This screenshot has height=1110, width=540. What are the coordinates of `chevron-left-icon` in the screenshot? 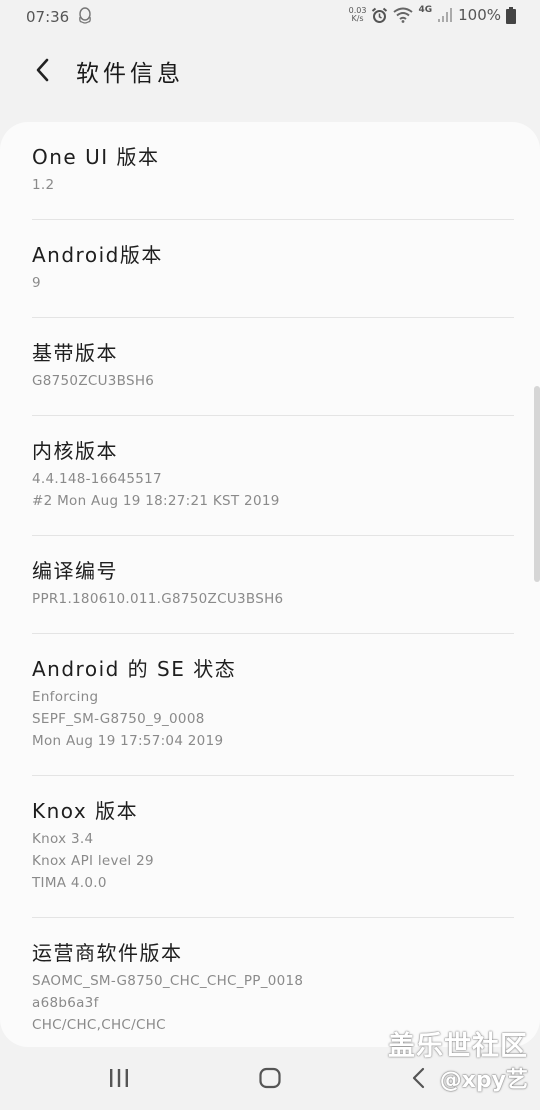 It's located at (42, 70).